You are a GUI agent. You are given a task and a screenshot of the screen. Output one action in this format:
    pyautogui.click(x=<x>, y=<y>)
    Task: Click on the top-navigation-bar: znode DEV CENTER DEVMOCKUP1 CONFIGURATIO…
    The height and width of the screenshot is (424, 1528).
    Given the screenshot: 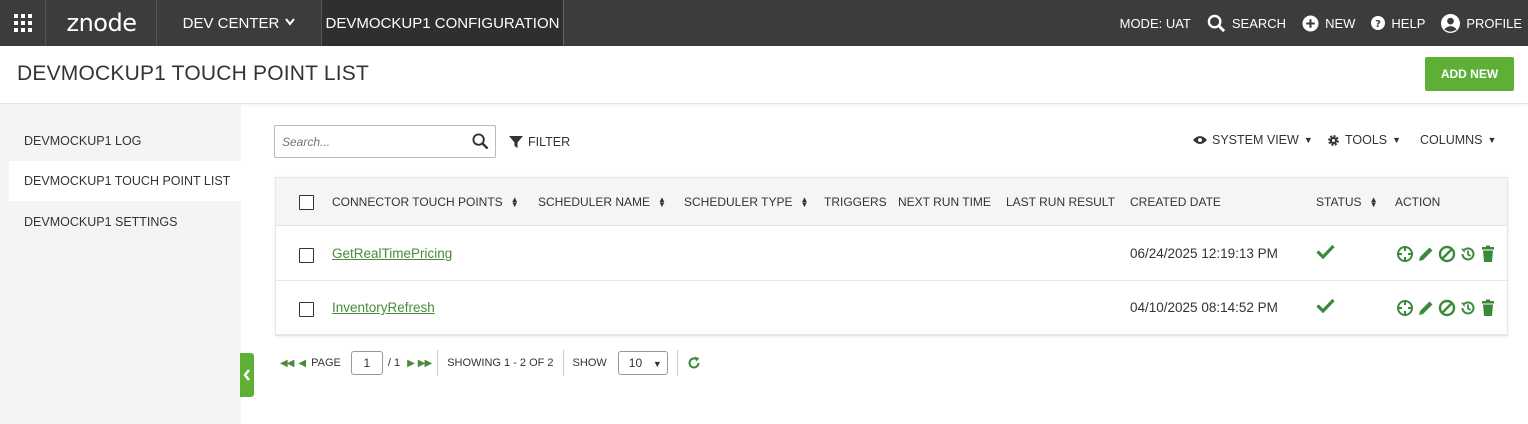 What is the action you would take?
    pyautogui.click(x=764, y=23)
    